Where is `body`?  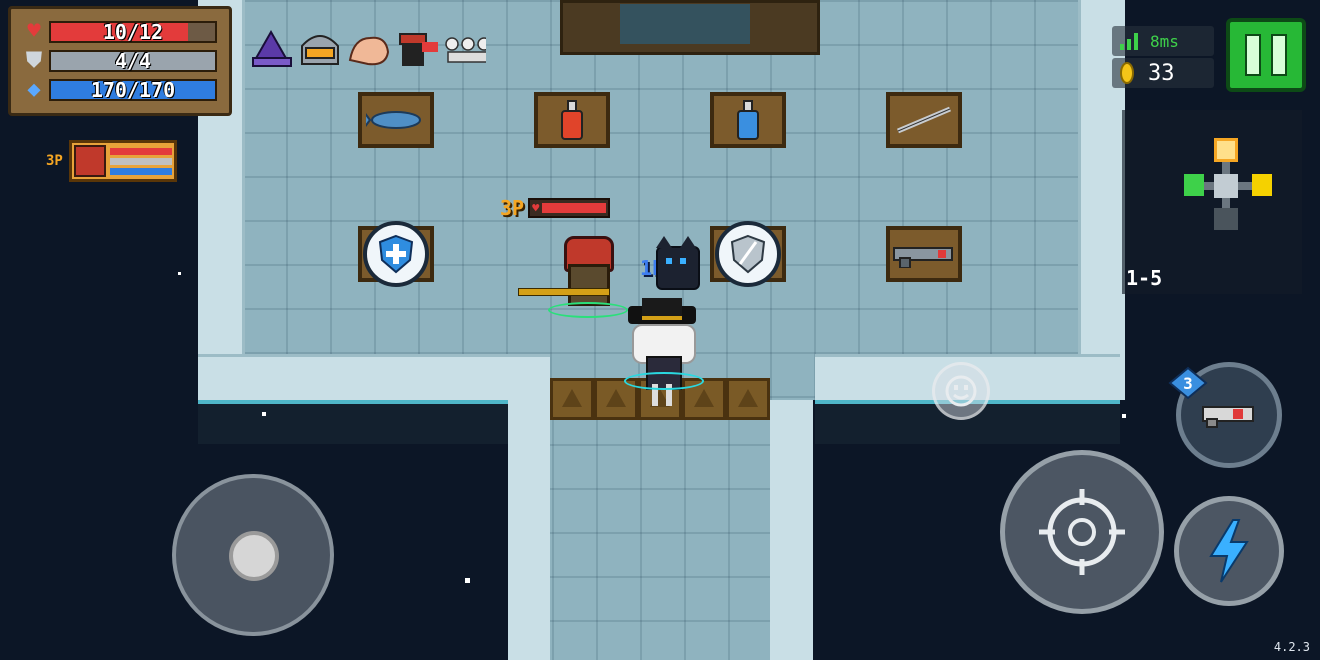
body is located at coordinates (589, 285).